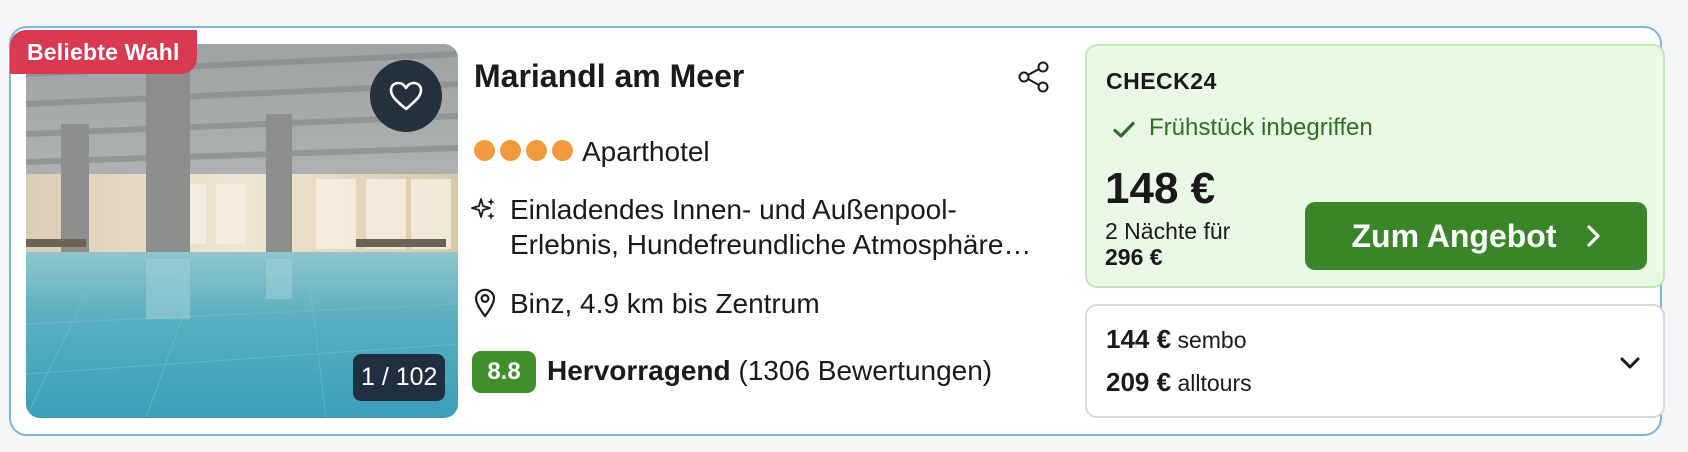 The image size is (1688, 452). What do you see at coordinates (665, 303) in the screenshot?
I see `hotel-location: Binz, 4.9 km bis Zentrum` at bounding box center [665, 303].